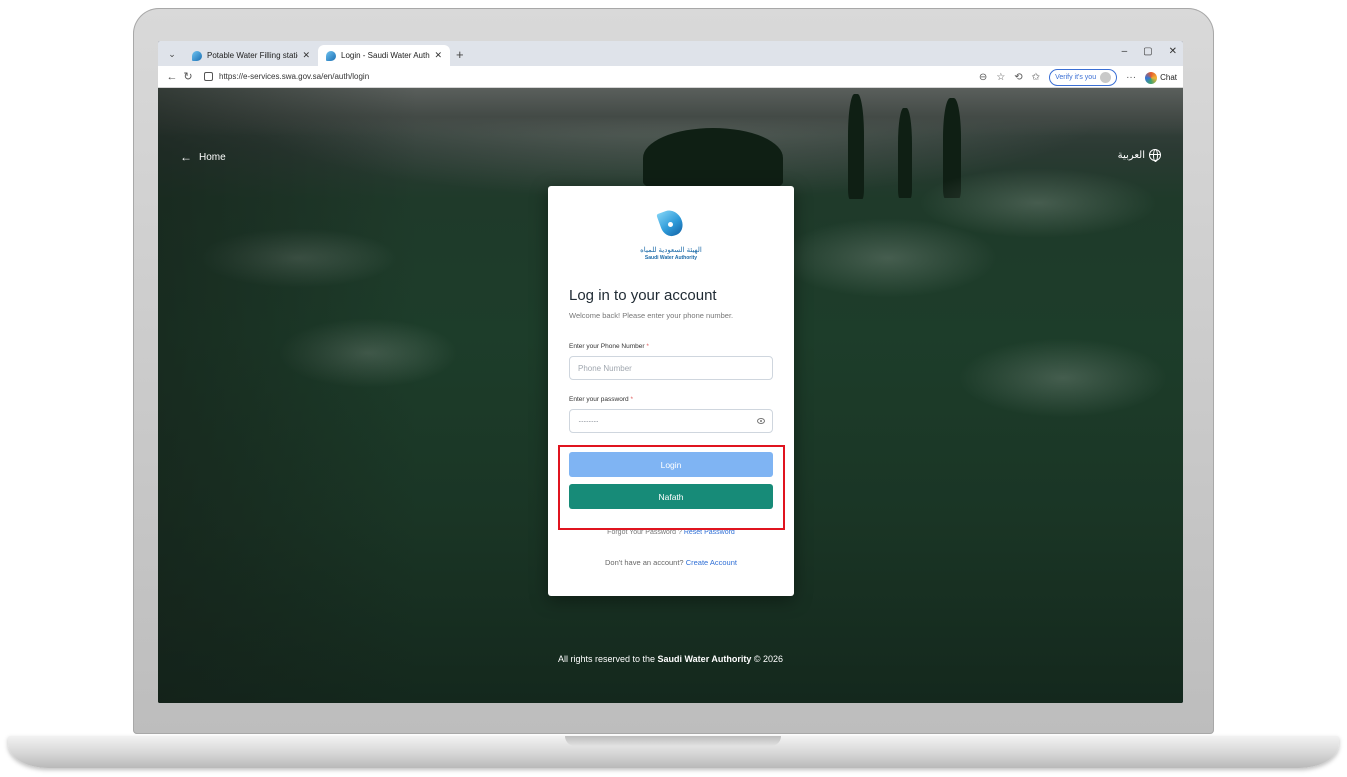 The height and width of the screenshot is (777, 1347). What do you see at coordinates (671, 223) in the screenshot?
I see `swa-drop-icon` at bounding box center [671, 223].